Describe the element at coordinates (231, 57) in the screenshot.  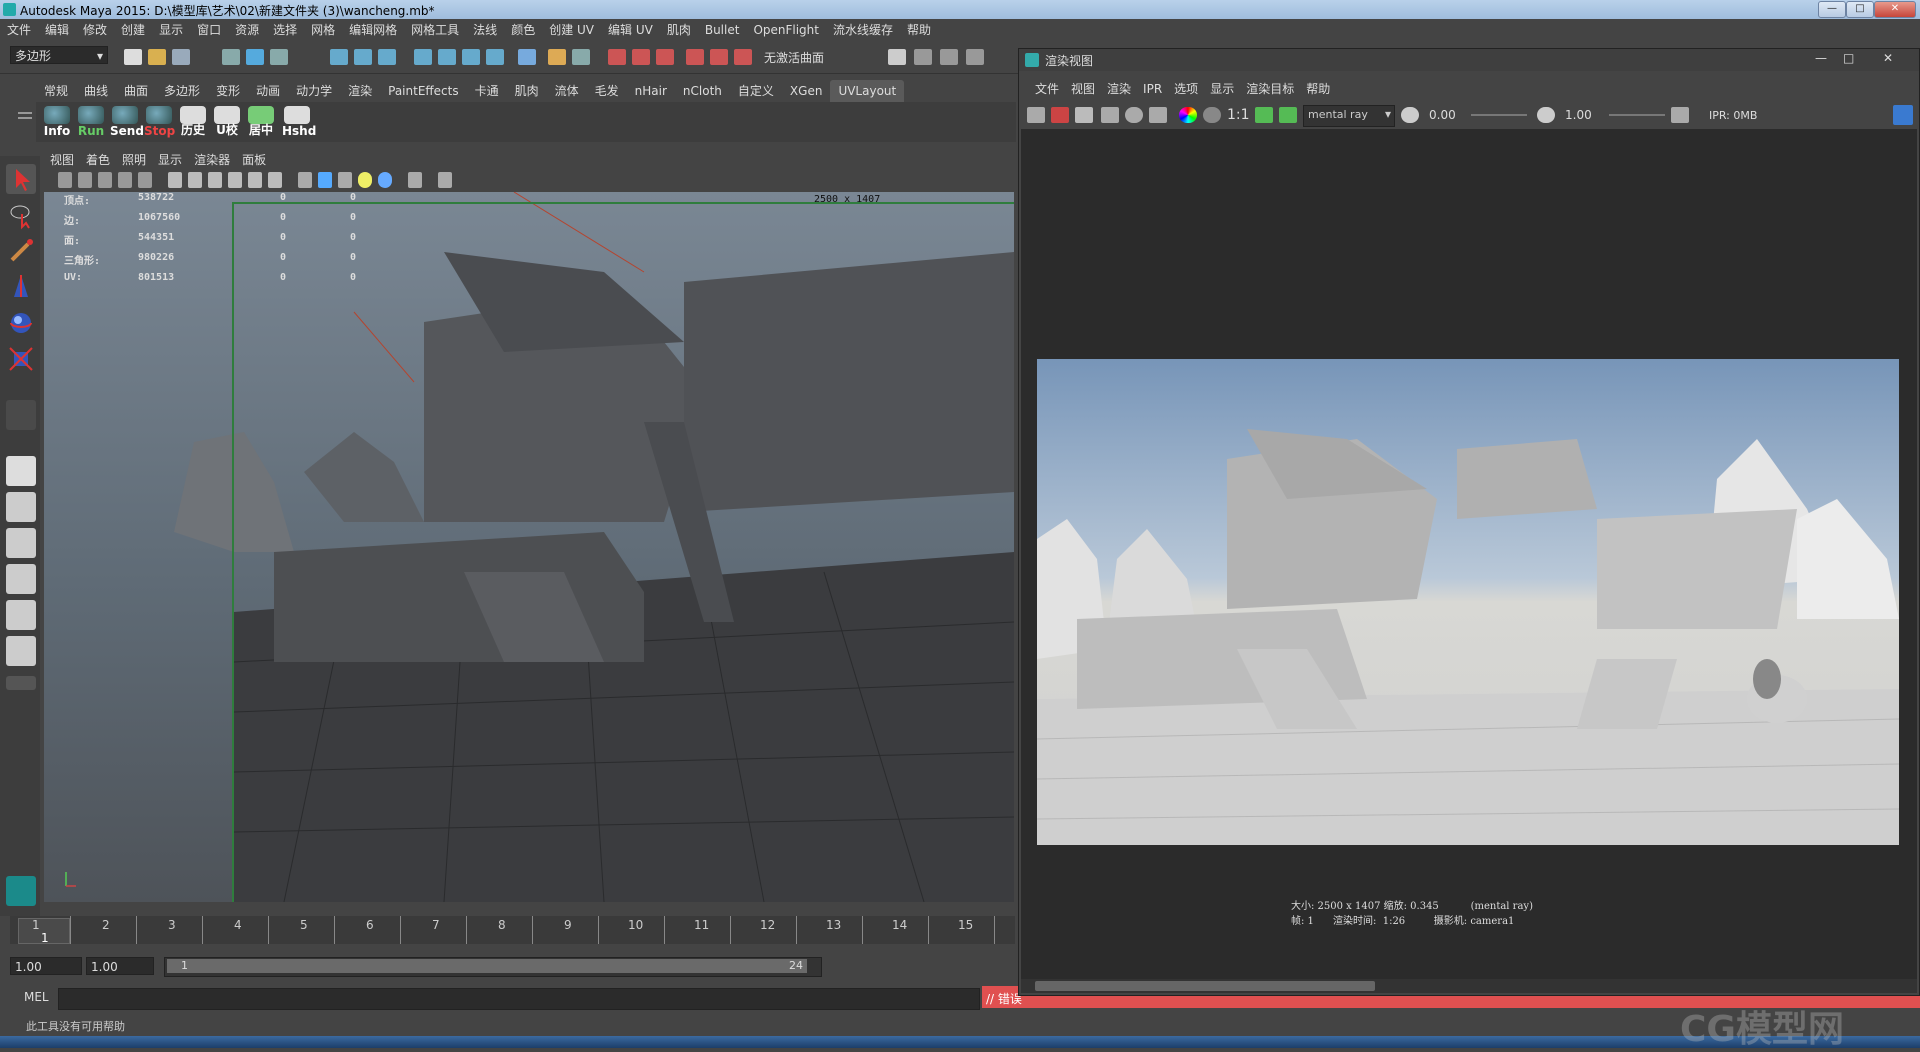
I see `select-hierarchy-icon` at that location.